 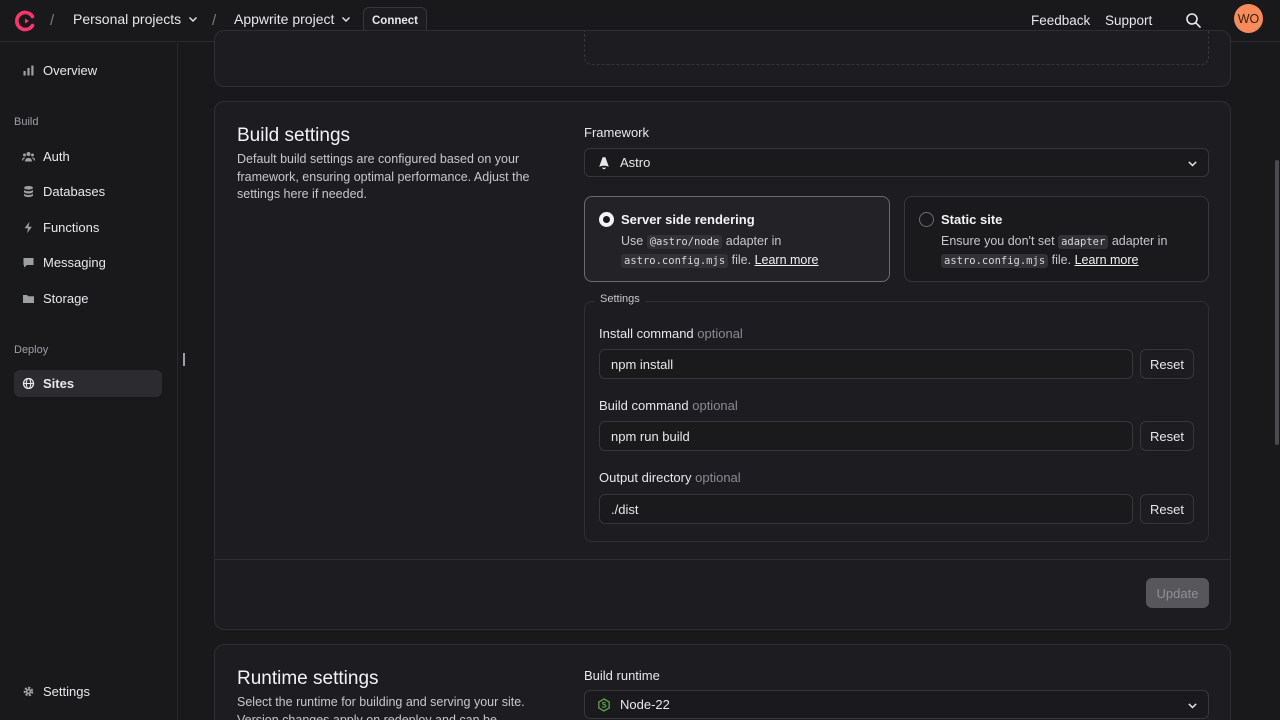 What do you see at coordinates (25, 21) in the screenshot?
I see `appwrite-logo` at bounding box center [25, 21].